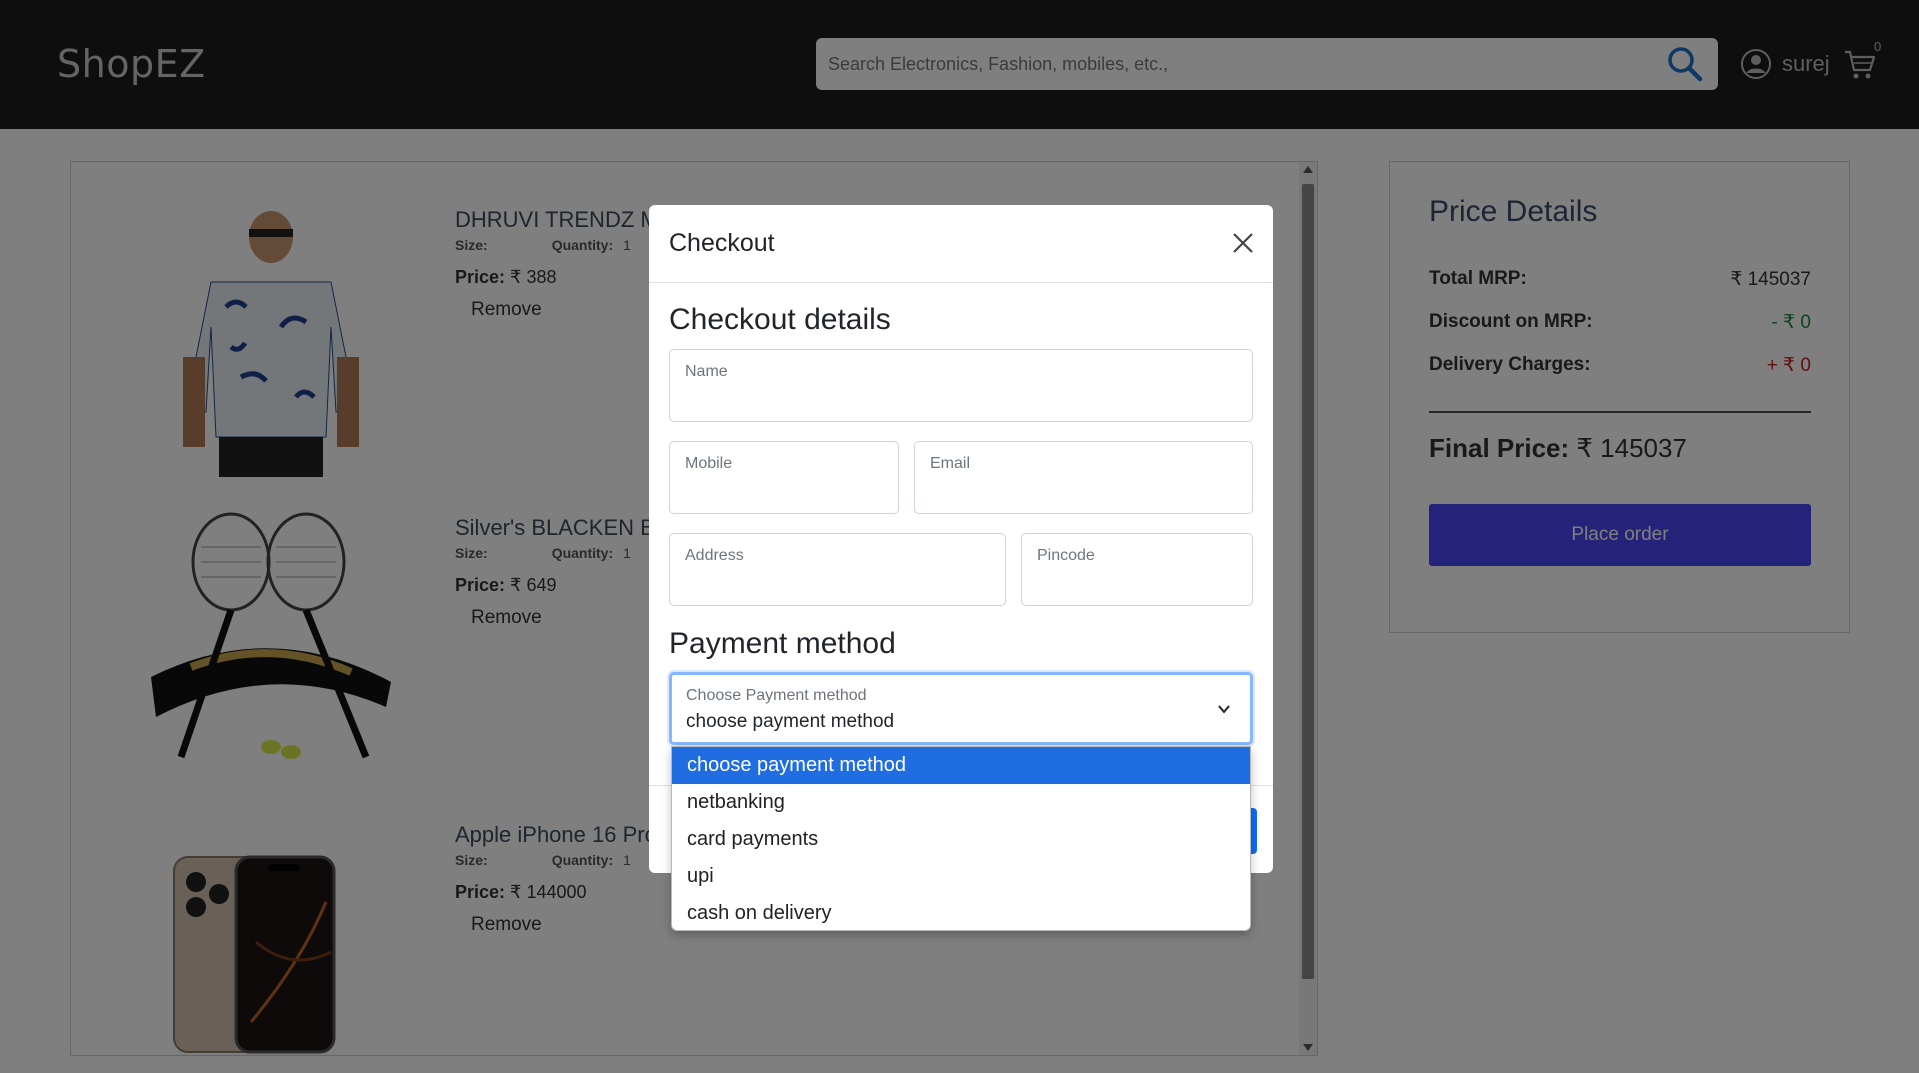  What do you see at coordinates (837, 585) in the screenshot?
I see `address-input` at bounding box center [837, 585].